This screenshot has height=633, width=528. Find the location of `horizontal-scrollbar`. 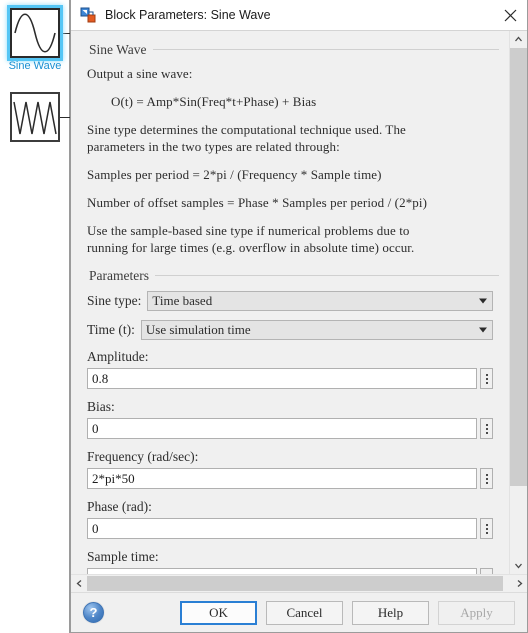

horizontal-scrollbar is located at coordinates (299, 583).